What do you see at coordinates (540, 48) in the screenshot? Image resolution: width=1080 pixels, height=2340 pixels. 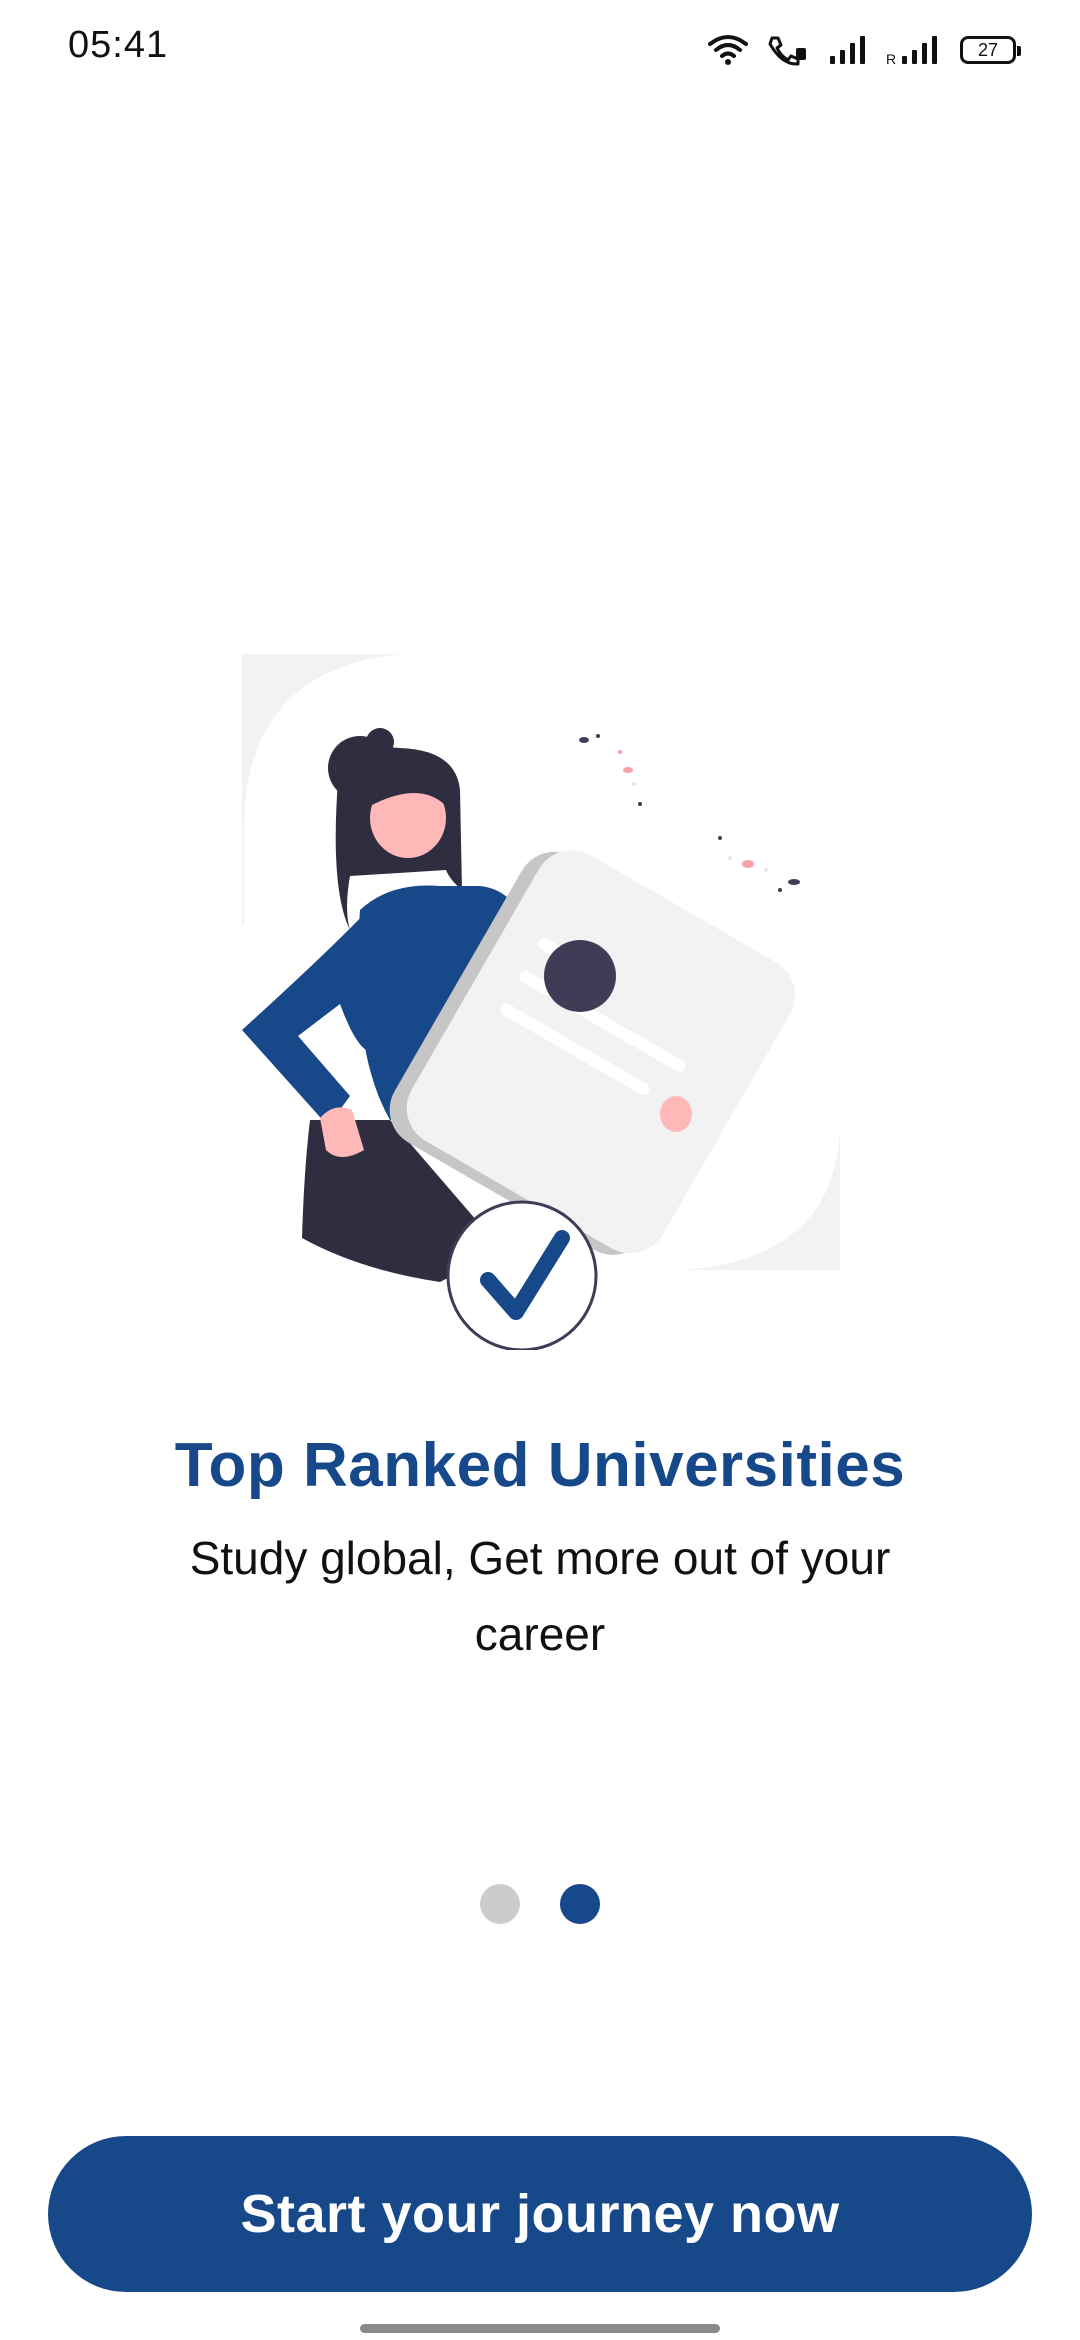 I see `status-bar: 05:41 R 27` at bounding box center [540, 48].